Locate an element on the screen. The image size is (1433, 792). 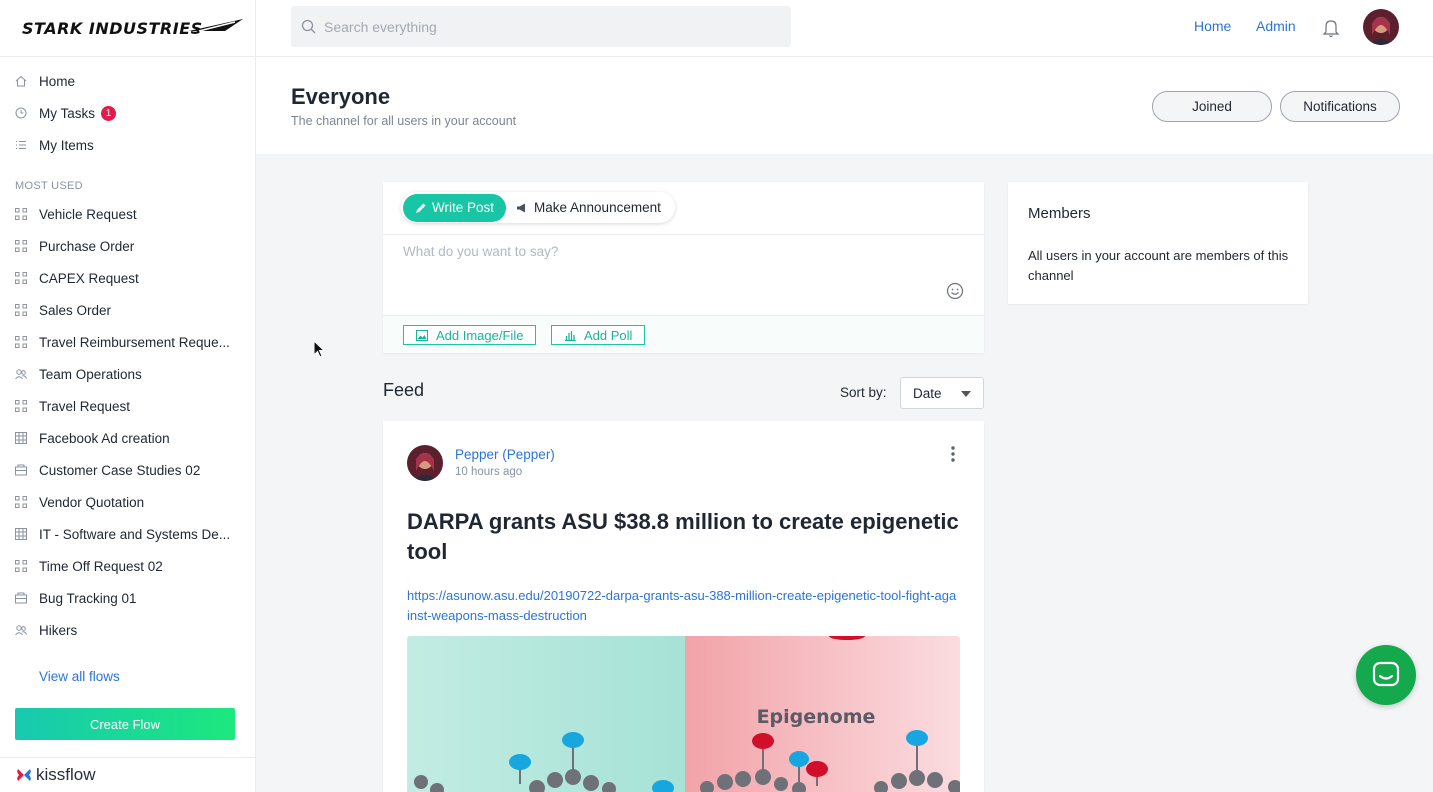
tab-make-announcement-label: Make Announcement is located at coordinates (597, 207).